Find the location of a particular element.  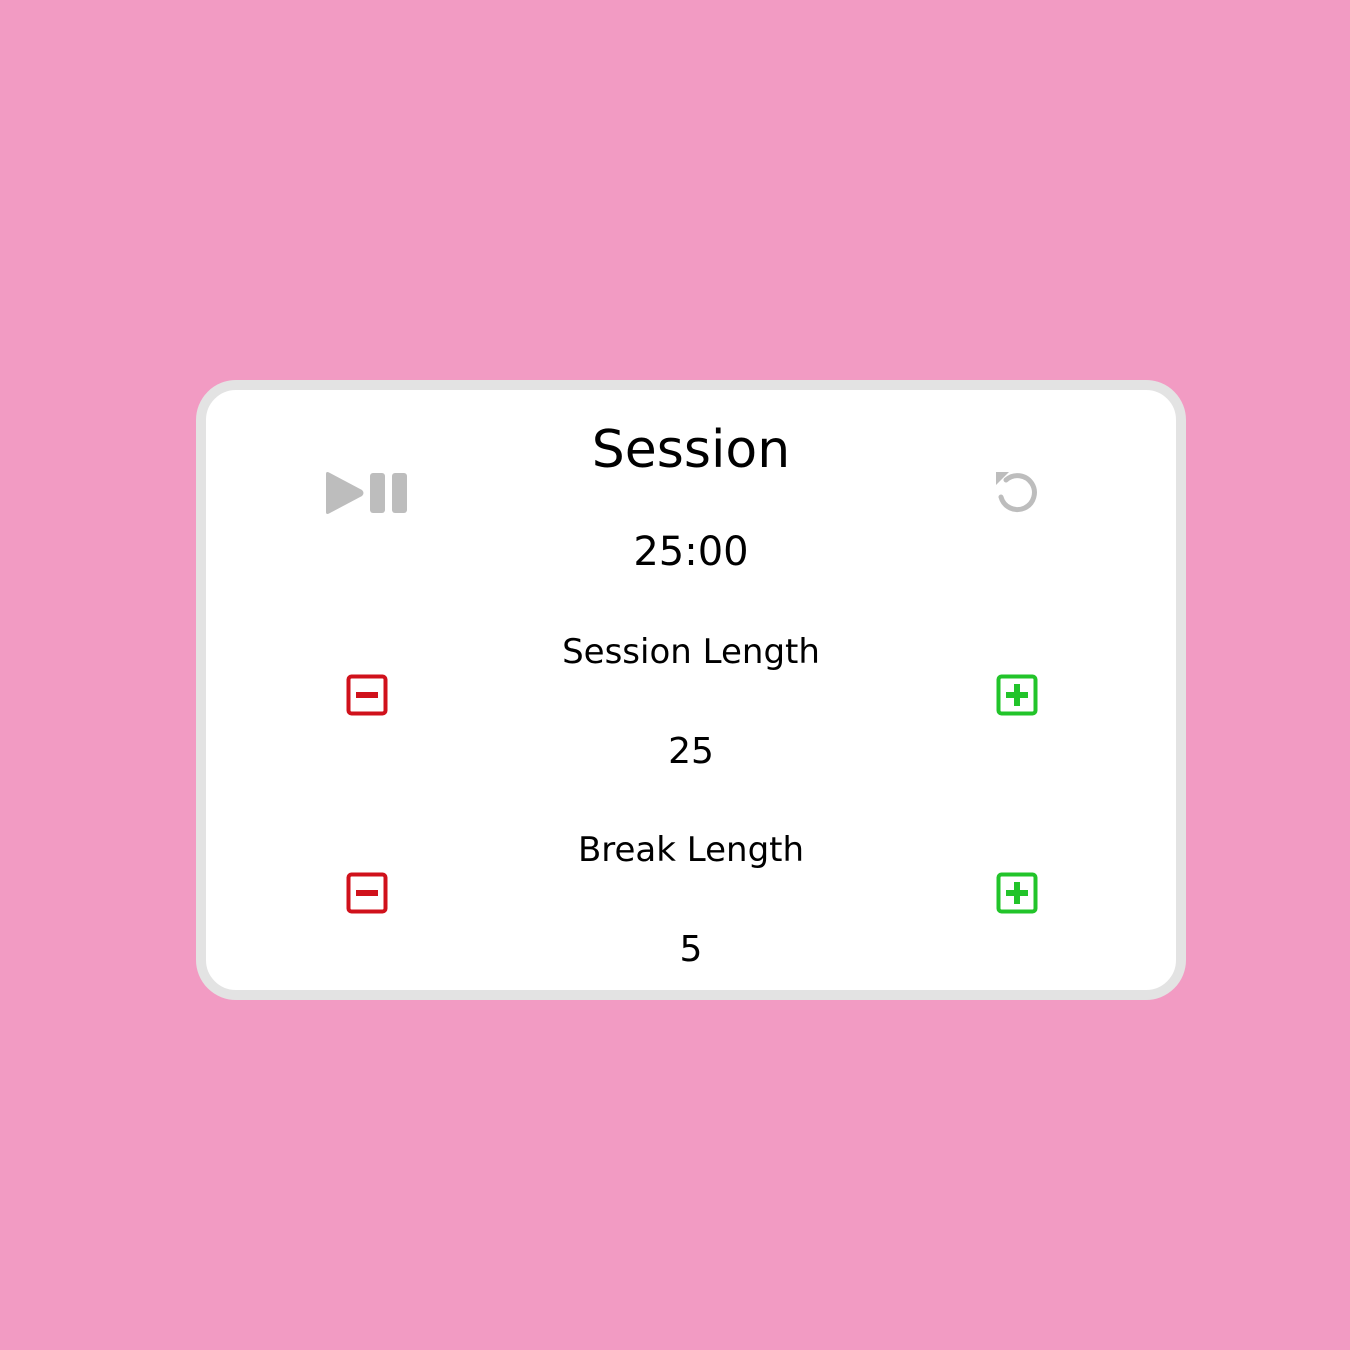

play-pause-button is located at coordinates (367, 493).